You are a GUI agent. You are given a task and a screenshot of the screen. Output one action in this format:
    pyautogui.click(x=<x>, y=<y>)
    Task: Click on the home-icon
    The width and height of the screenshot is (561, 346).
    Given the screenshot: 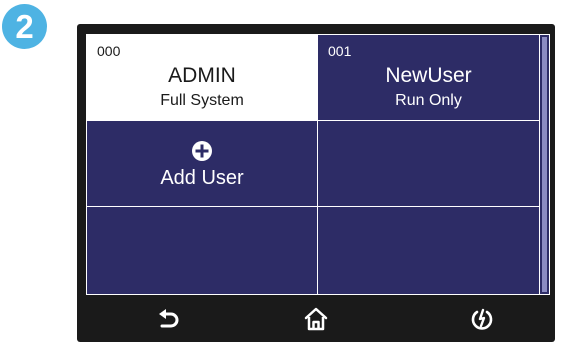 What is the action you would take?
    pyautogui.click(x=316, y=319)
    